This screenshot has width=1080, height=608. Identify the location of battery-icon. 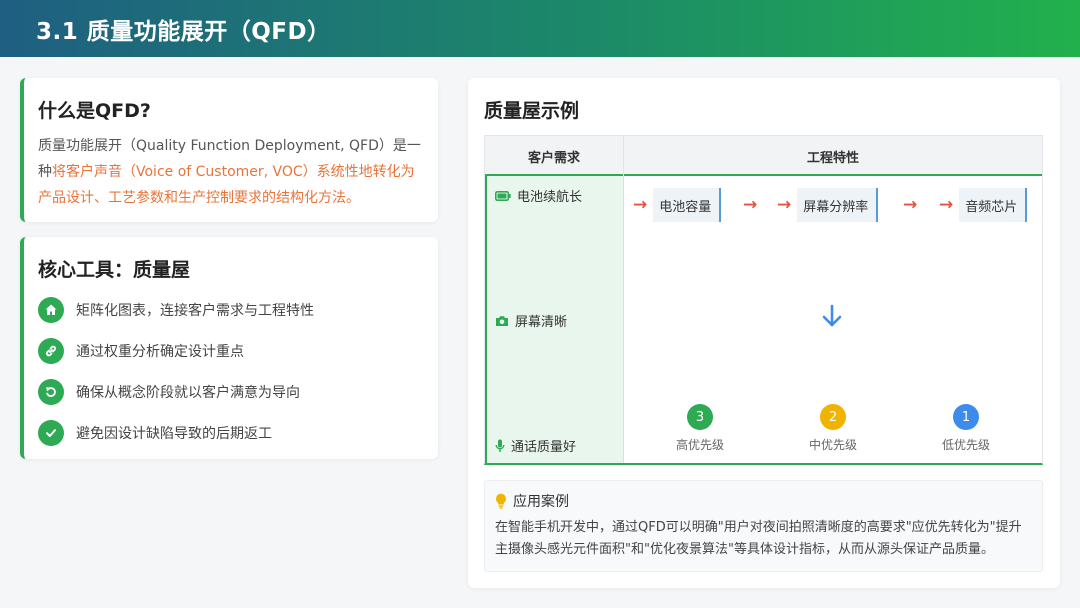
(503, 195).